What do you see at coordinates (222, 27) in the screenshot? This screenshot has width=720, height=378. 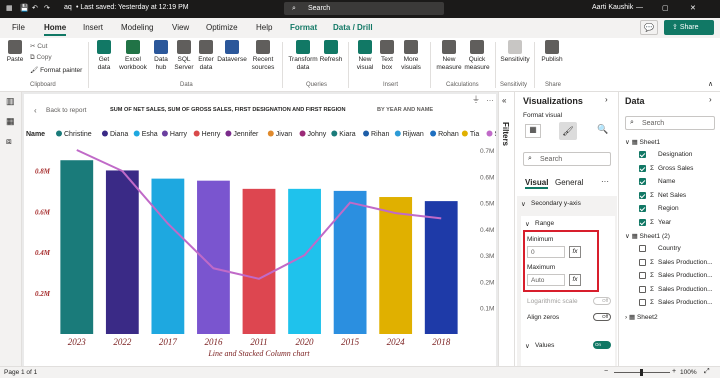 I see `menu-optimize: Optimize` at bounding box center [222, 27].